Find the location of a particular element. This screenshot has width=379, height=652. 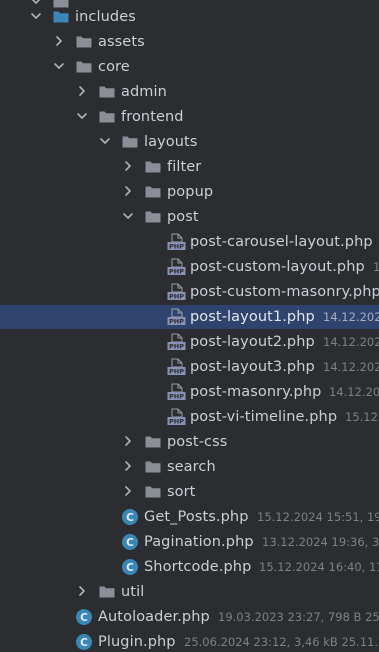

tree-folder-row: frontend is located at coordinates (189, 117).